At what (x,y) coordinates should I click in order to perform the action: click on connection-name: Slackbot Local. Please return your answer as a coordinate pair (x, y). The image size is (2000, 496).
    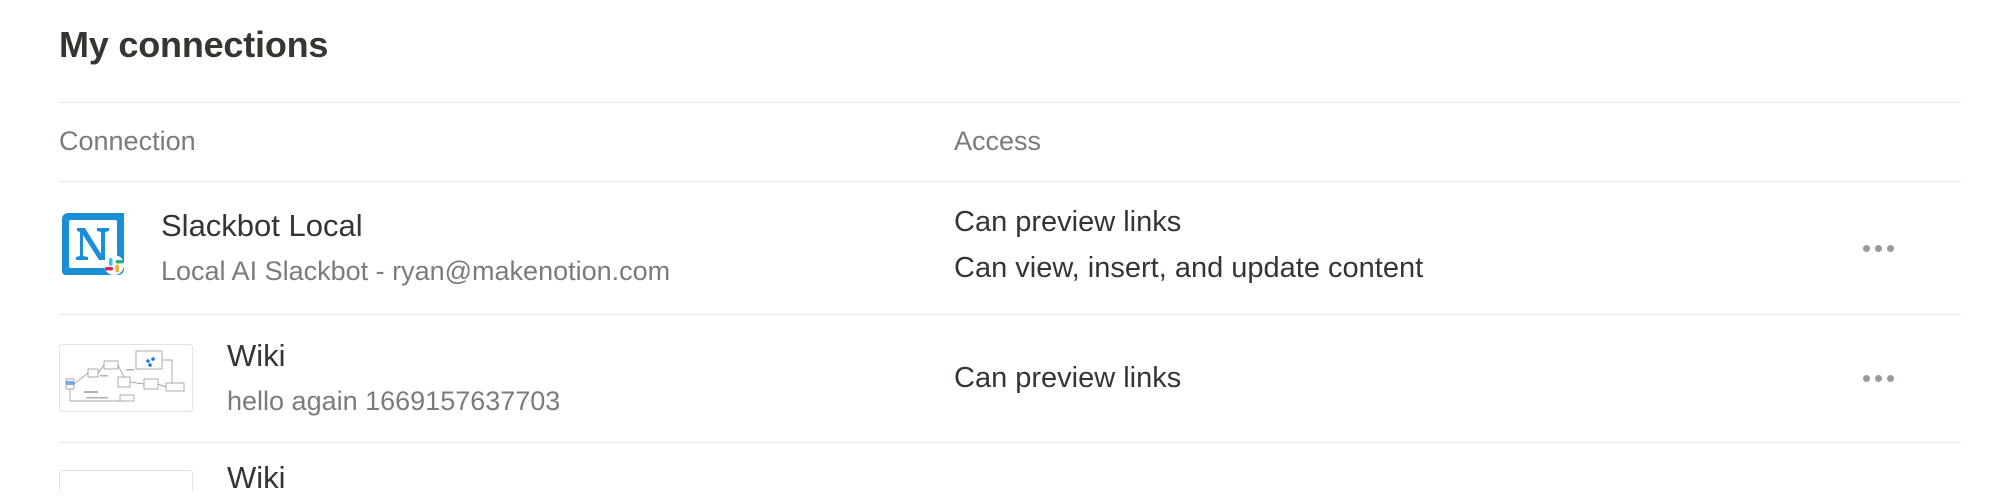
    Looking at the image, I should click on (262, 225).